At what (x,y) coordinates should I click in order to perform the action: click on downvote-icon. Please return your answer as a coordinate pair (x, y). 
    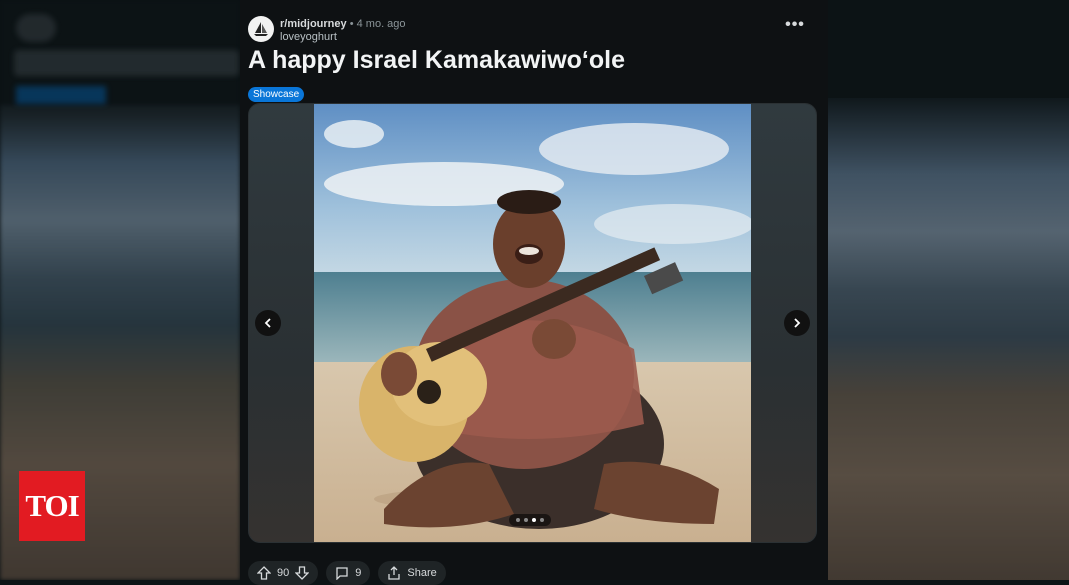
    Looking at the image, I should click on (302, 573).